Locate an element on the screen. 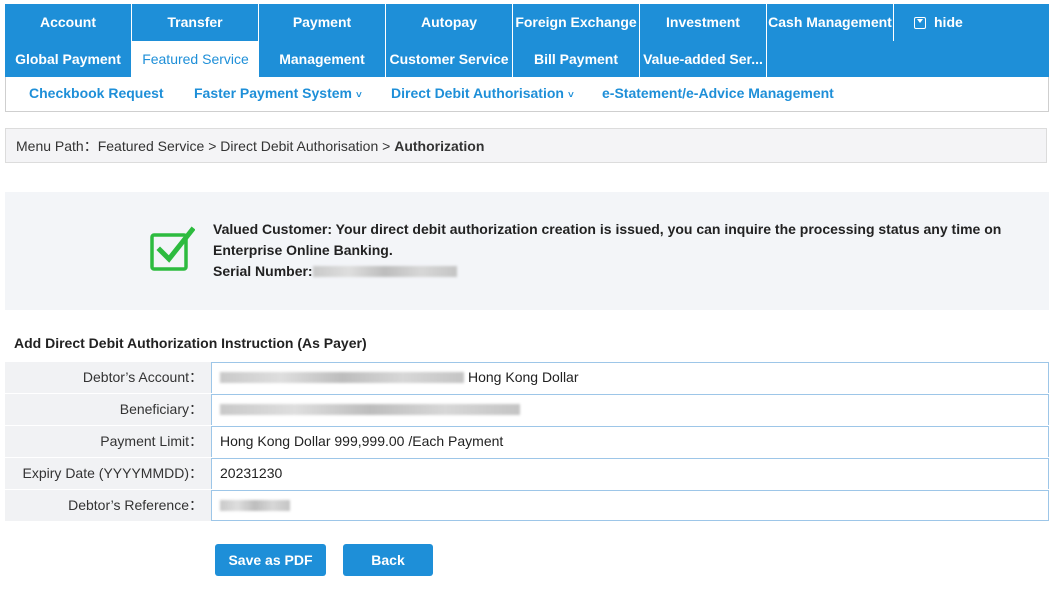  nav-foreign-exchange: Foreign Exchange is located at coordinates (576, 22).